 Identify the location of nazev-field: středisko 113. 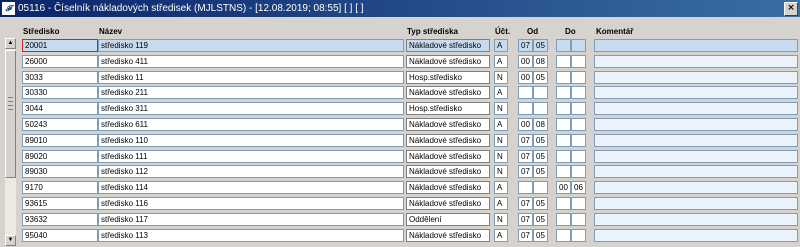
(251, 235).